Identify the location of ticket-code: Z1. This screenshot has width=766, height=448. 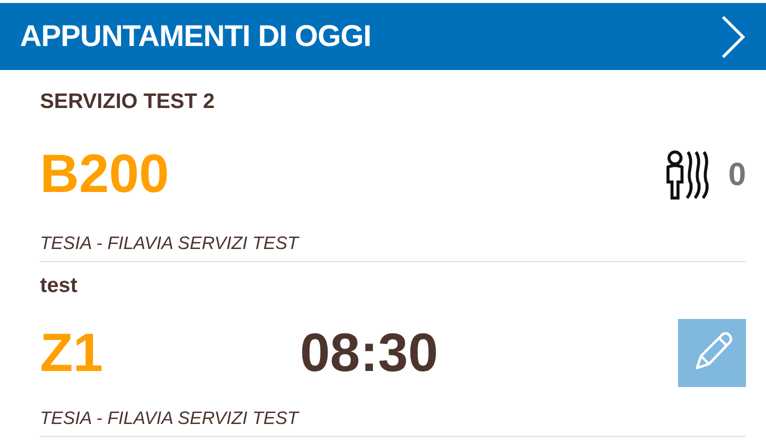
(72, 353).